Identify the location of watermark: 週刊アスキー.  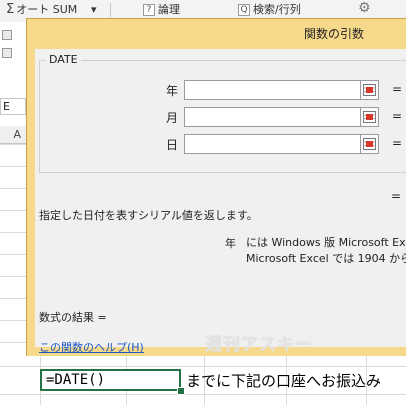
(259, 345).